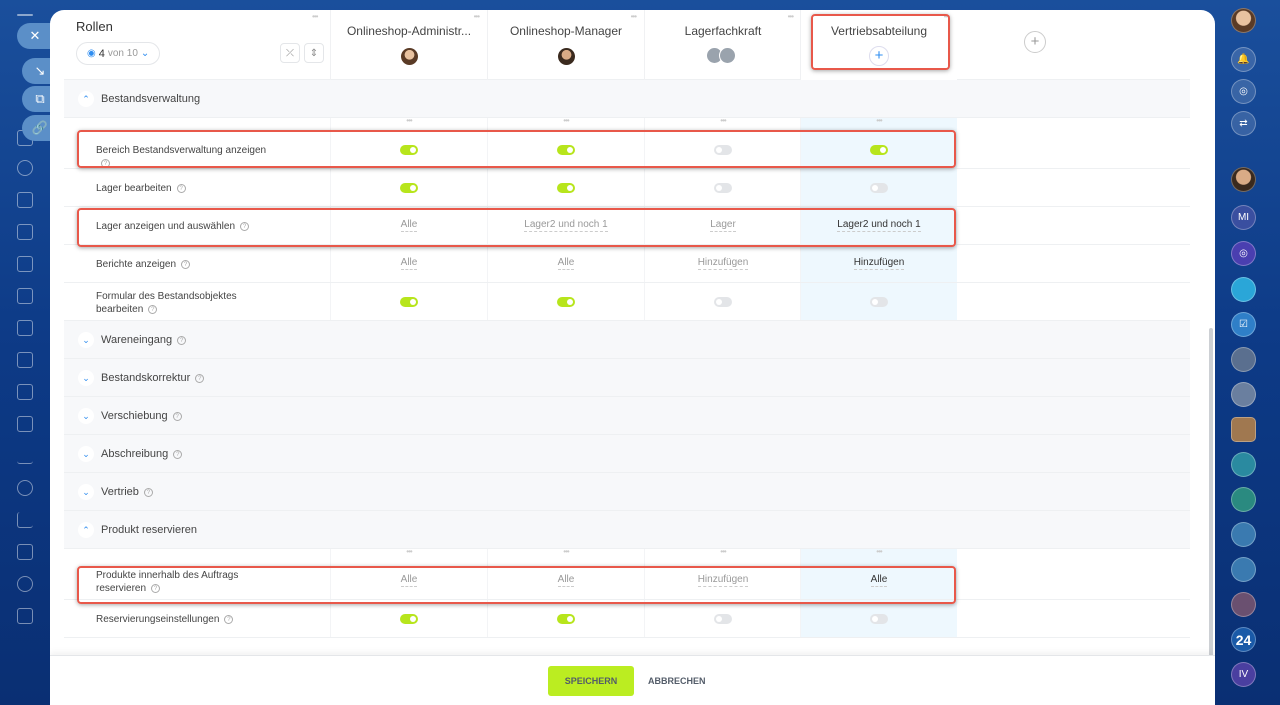  I want to click on role-column-header: Onlineshop-Administr... •••, so click(408, 45).